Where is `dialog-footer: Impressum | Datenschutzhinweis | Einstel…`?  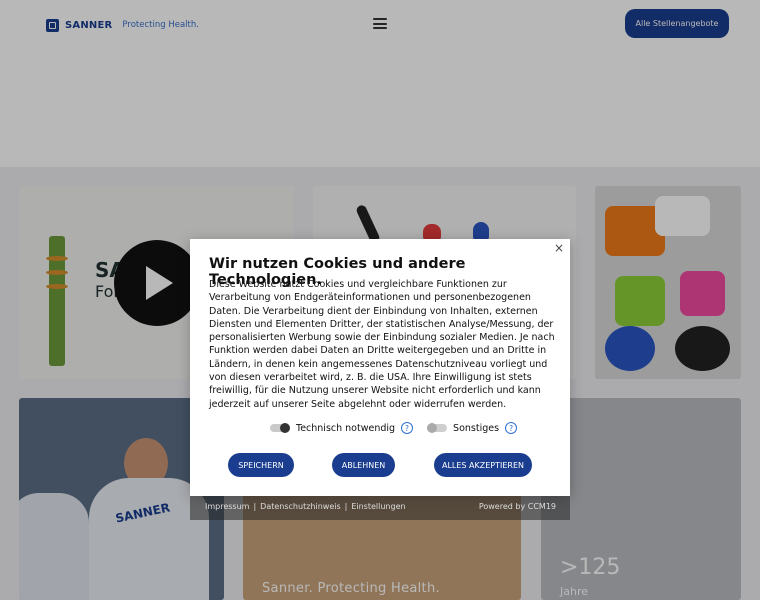 dialog-footer: Impressum | Datenschutzhinweis | Einstel… is located at coordinates (380, 508).